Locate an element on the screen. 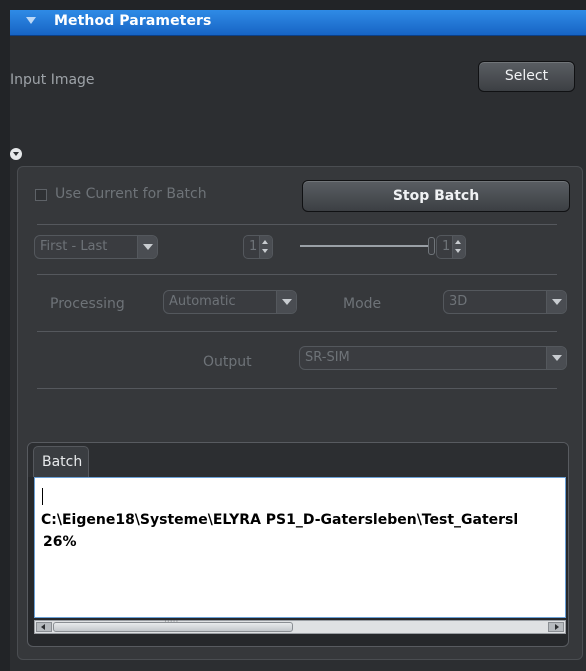 This screenshot has width=586, height=671. text-caret is located at coordinates (42, 496).